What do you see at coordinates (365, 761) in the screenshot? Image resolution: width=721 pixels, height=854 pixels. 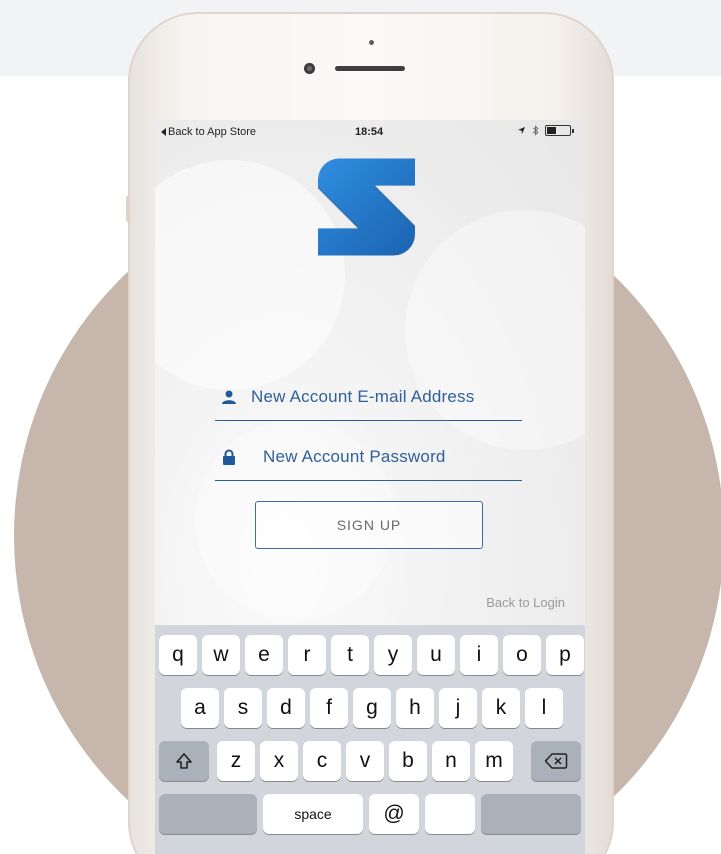 I see `key-v: v` at bounding box center [365, 761].